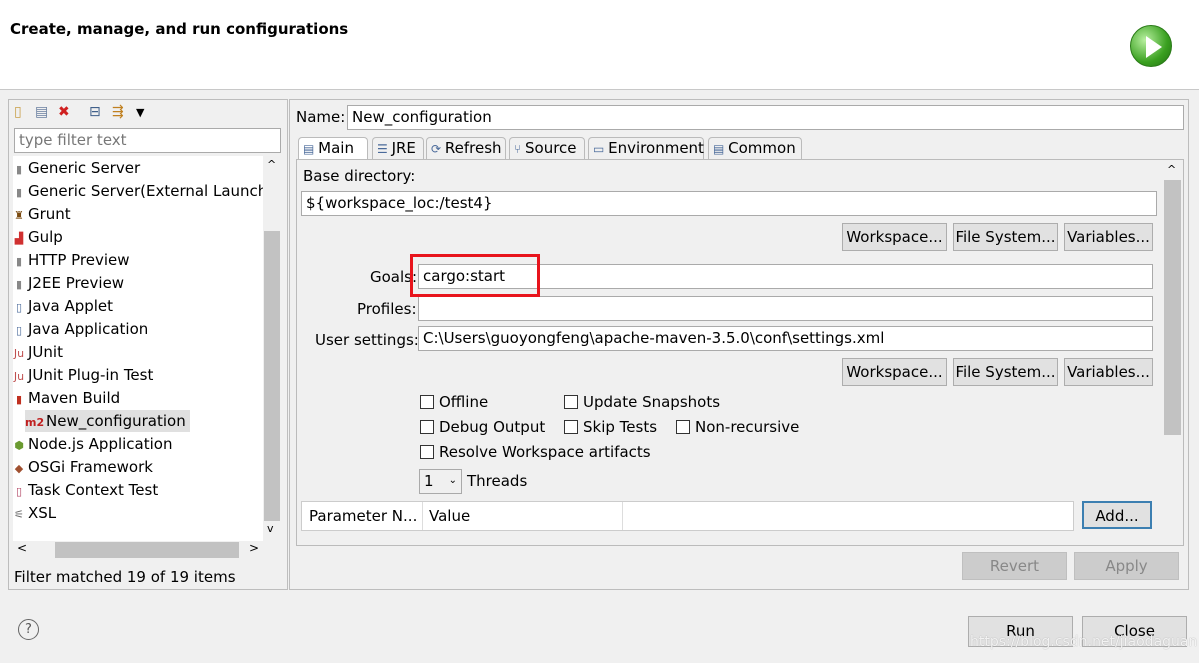  What do you see at coordinates (71, 260) in the screenshot?
I see `tree-item: ▮ HTTP Preview` at bounding box center [71, 260].